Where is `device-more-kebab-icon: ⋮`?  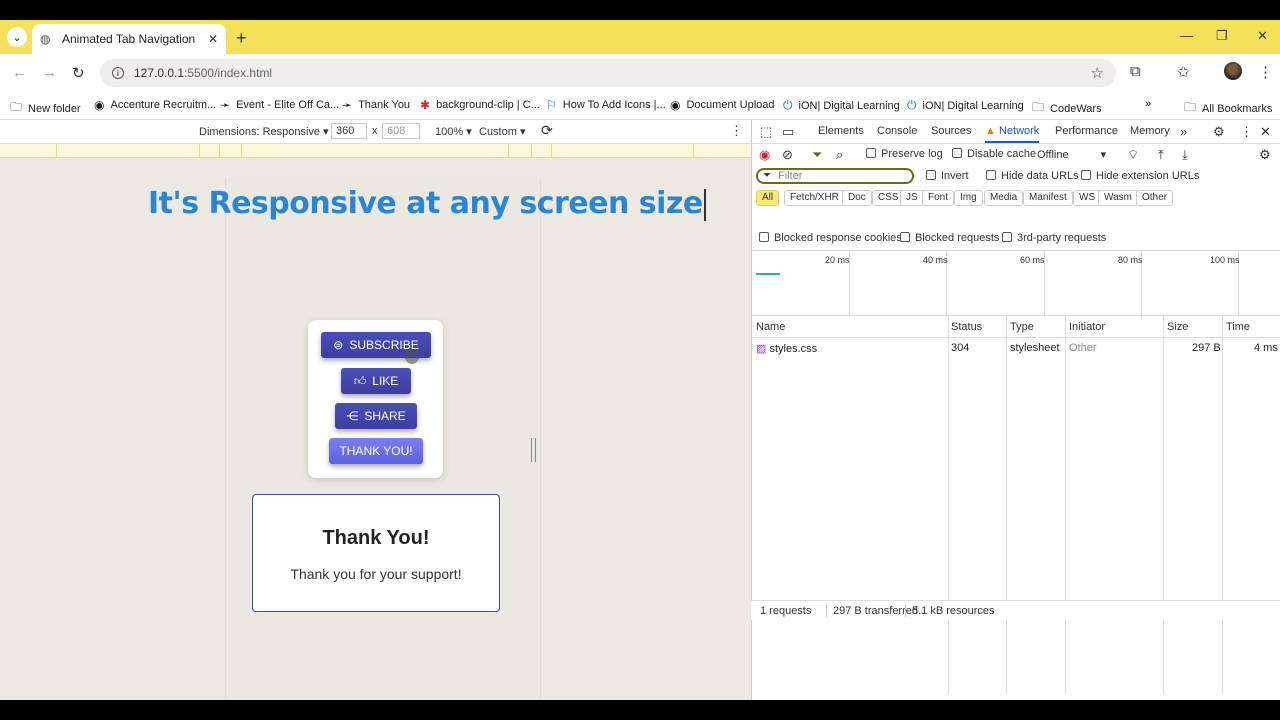 device-more-kebab-icon: ⋮ is located at coordinates (736, 131).